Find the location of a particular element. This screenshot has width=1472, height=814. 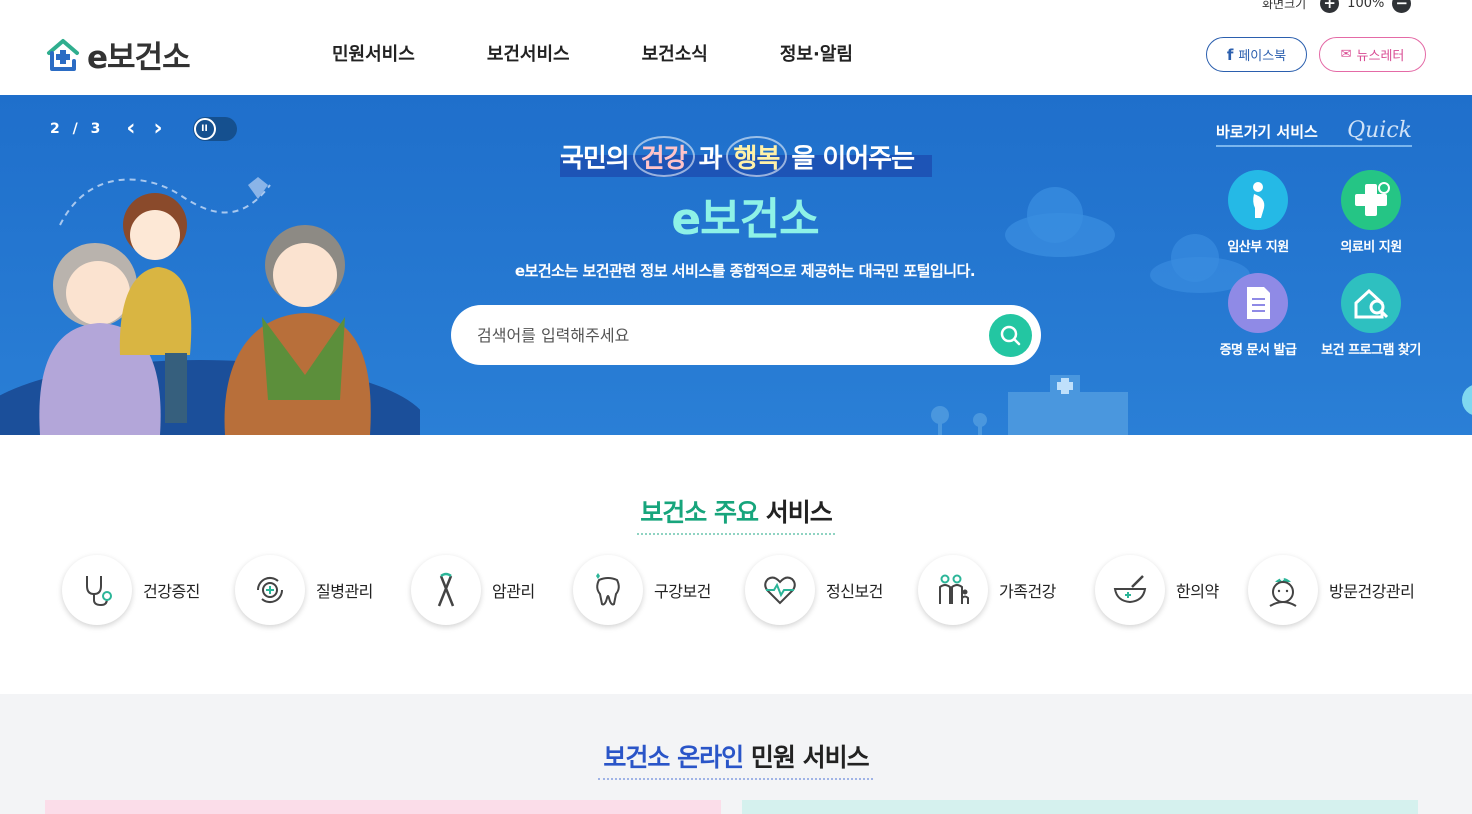

medical-cross-icon is located at coordinates (1371, 200).